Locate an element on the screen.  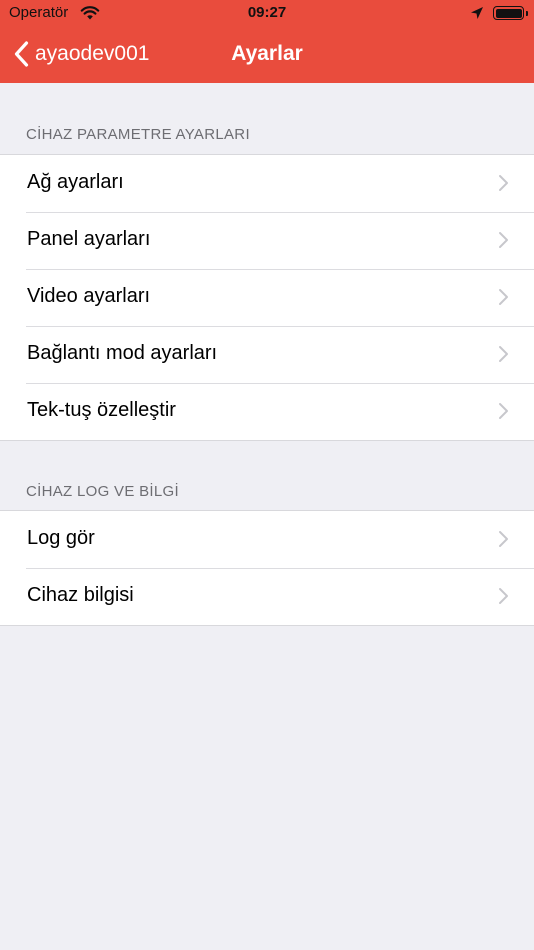
list-item-label: Bağlantı mod ayarları is located at coordinates (122, 353).